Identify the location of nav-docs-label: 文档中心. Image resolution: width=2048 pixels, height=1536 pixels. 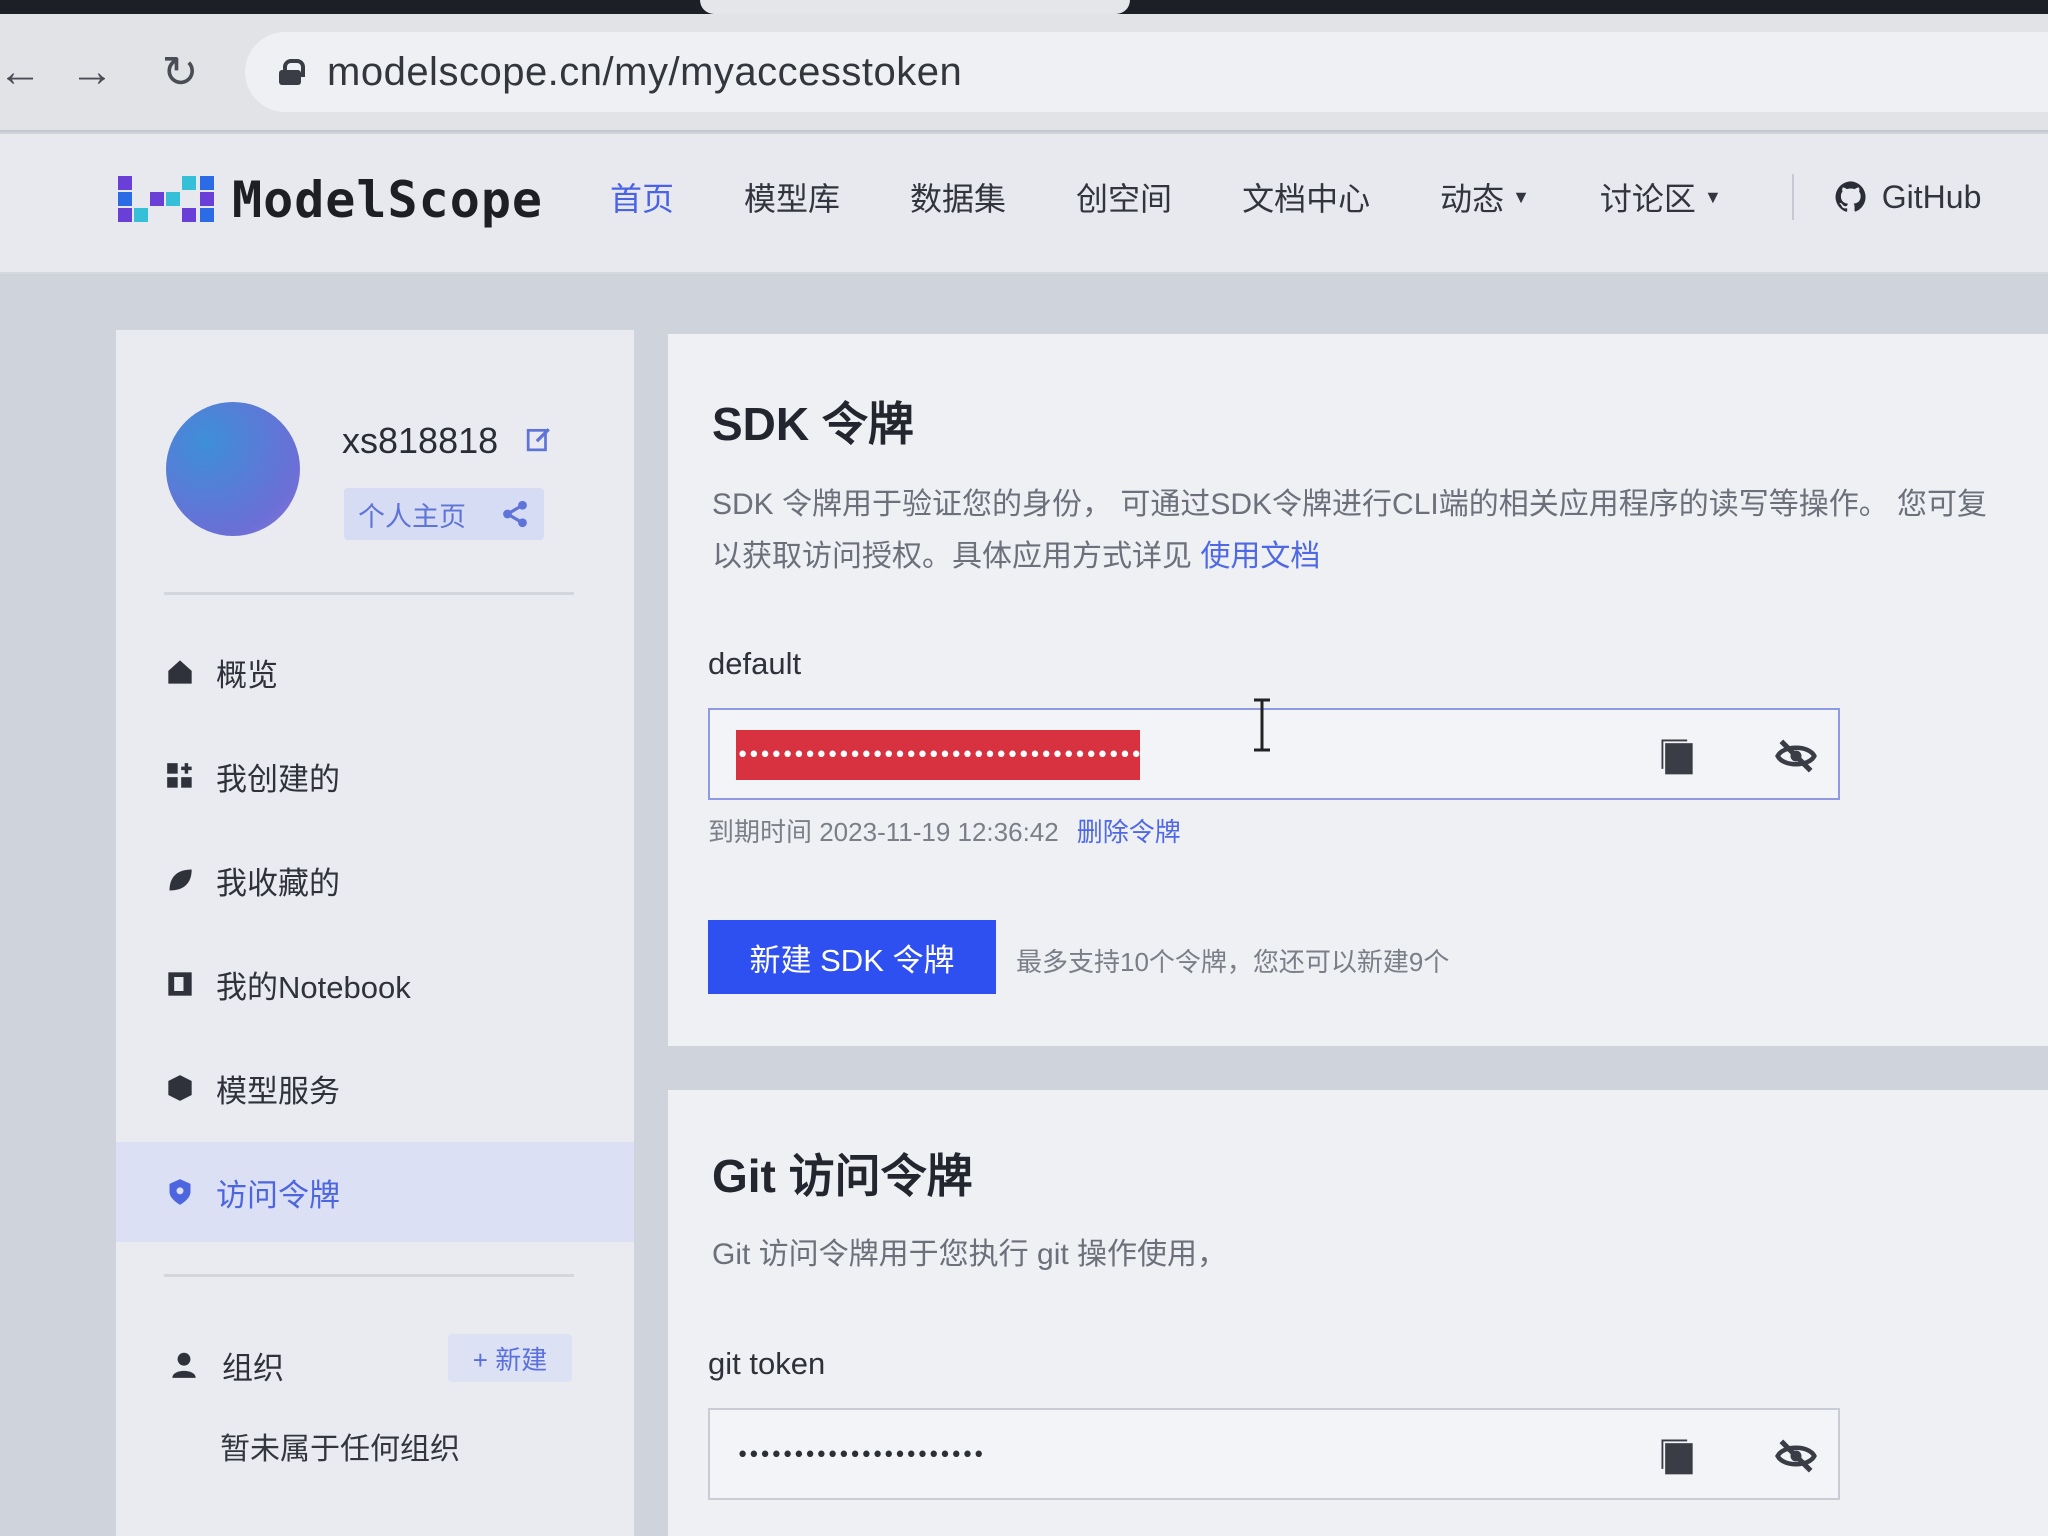
(1306, 199).